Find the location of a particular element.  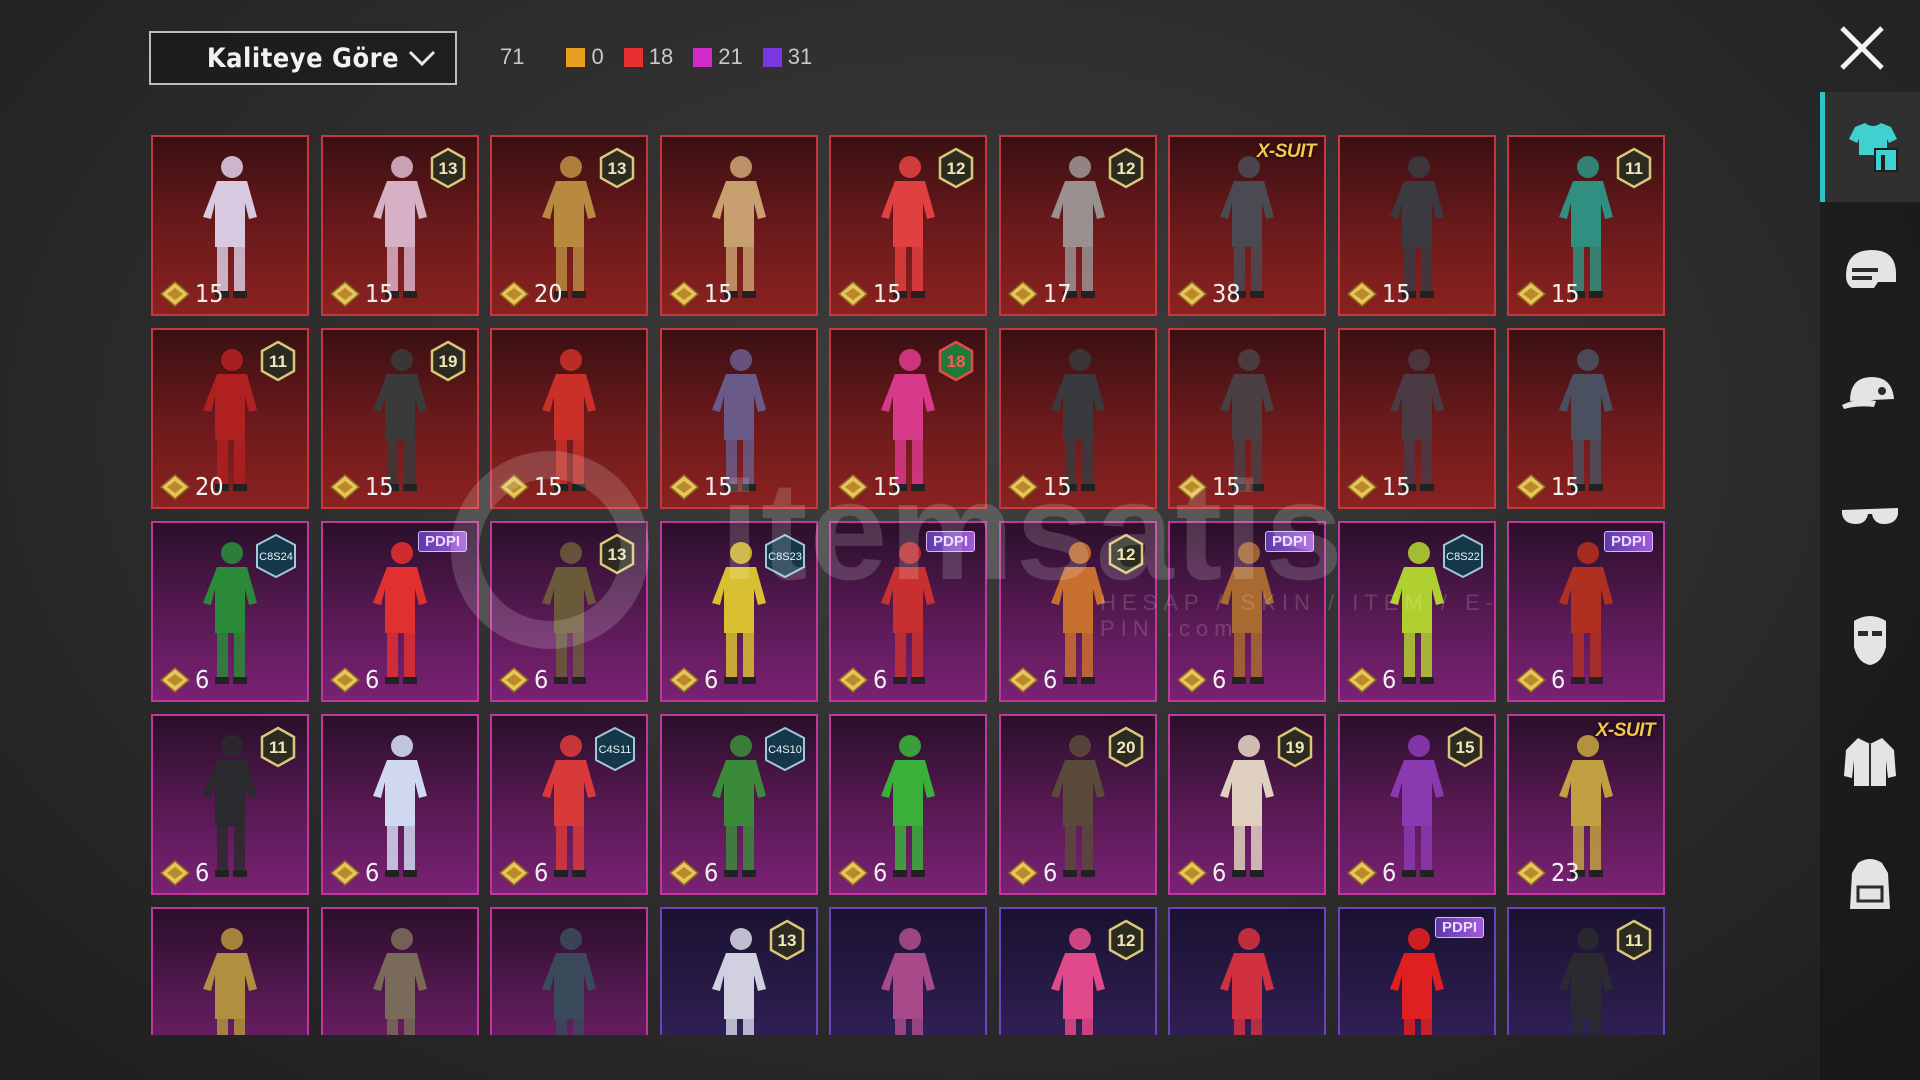

outfit-item-card: 6 12 is located at coordinates (1078, 611).